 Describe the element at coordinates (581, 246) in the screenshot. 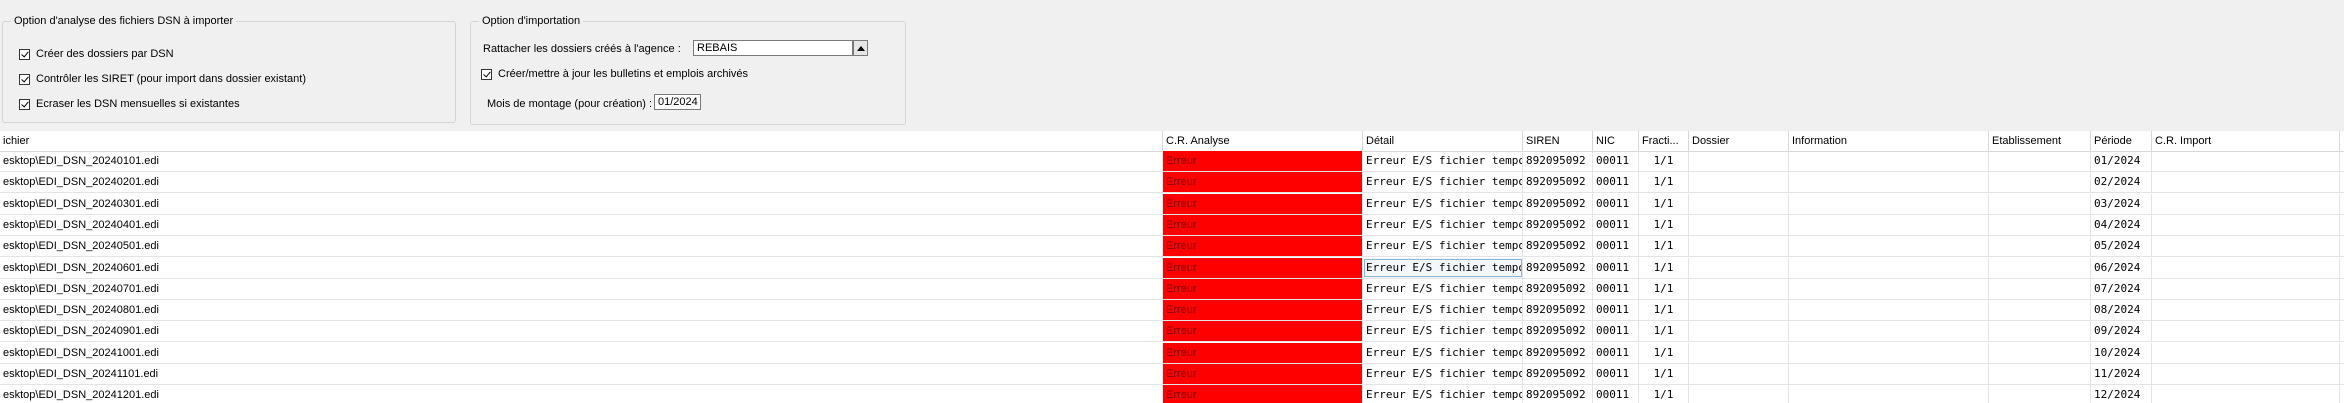

I see `col-fichier-cell: esktop\EDI_DSN_20240501.edi` at that location.